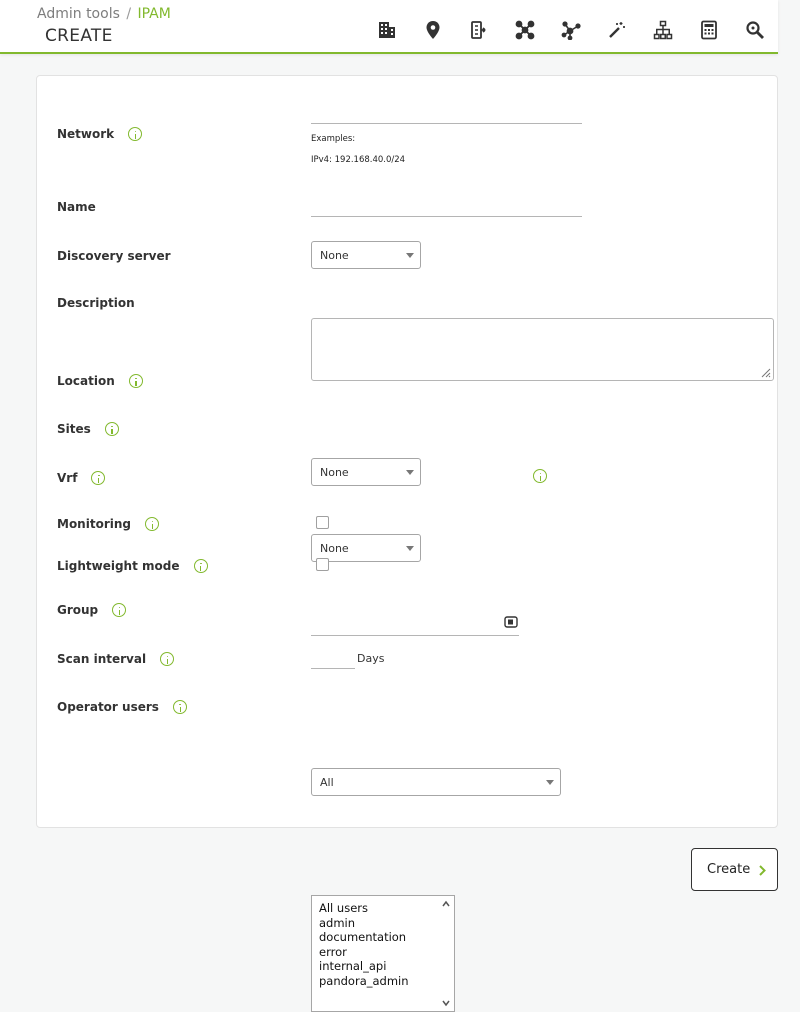  What do you see at coordinates (386, 908) in the screenshot?
I see `list-item: All users` at bounding box center [386, 908].